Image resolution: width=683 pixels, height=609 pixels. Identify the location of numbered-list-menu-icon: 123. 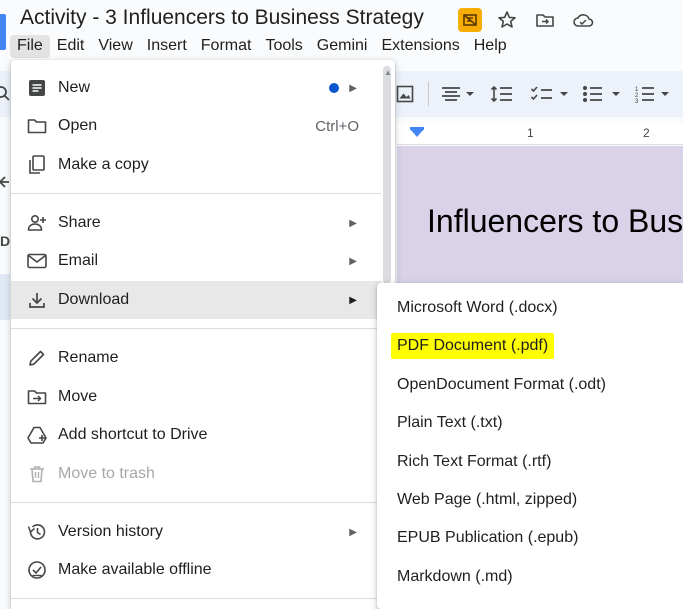
(657, 94).